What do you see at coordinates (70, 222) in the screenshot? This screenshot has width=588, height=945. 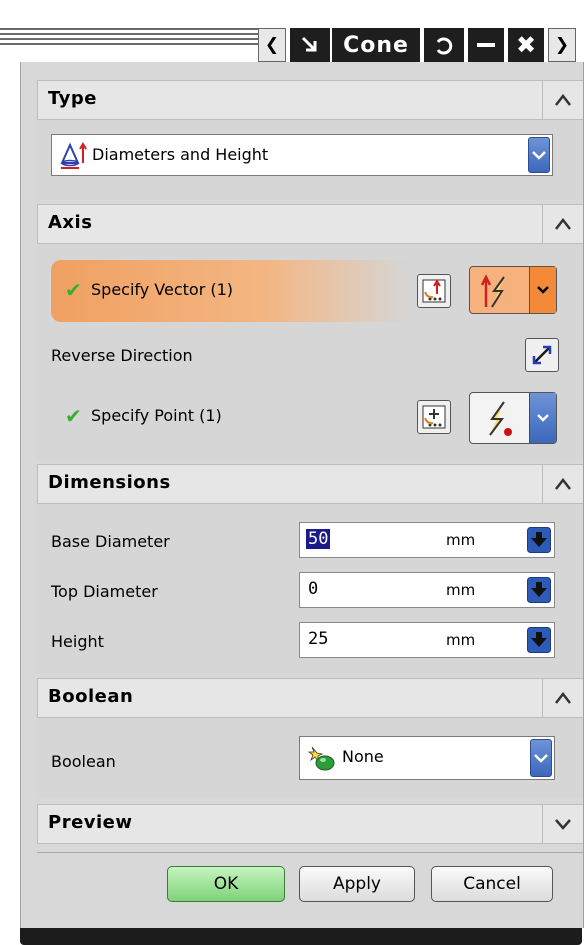 I see `axis-section-title: Axis` at bounding box center [70, 222].